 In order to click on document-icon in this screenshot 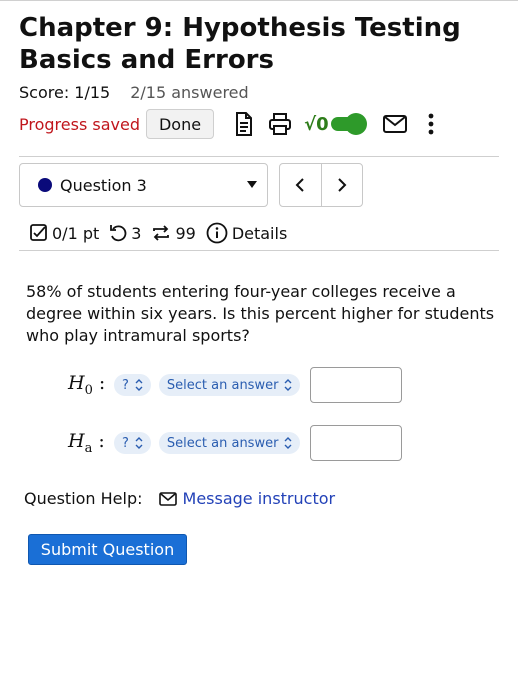, I will do `click(244, 124)`.